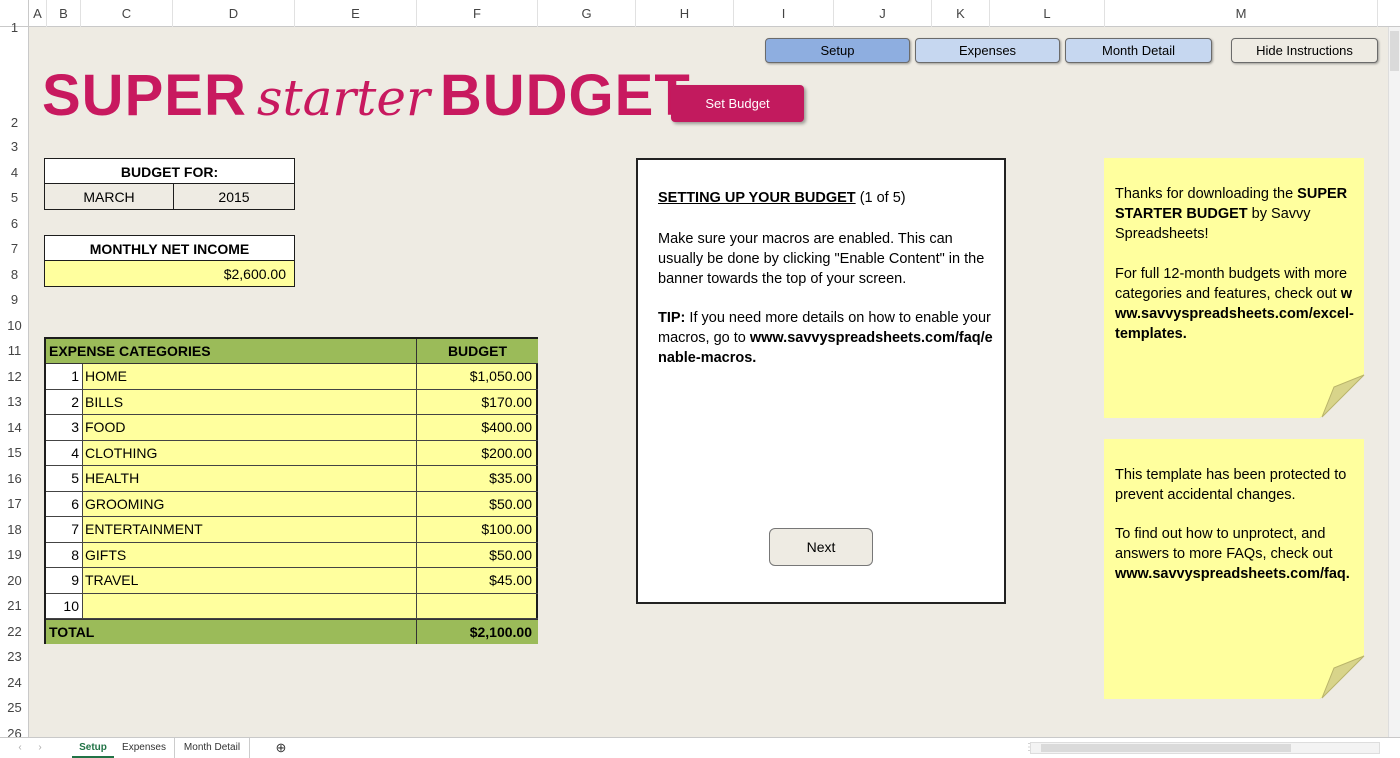  Describe the element at coordinates (821, 547) in the screenshot. I see `next-button: Next` at that location.